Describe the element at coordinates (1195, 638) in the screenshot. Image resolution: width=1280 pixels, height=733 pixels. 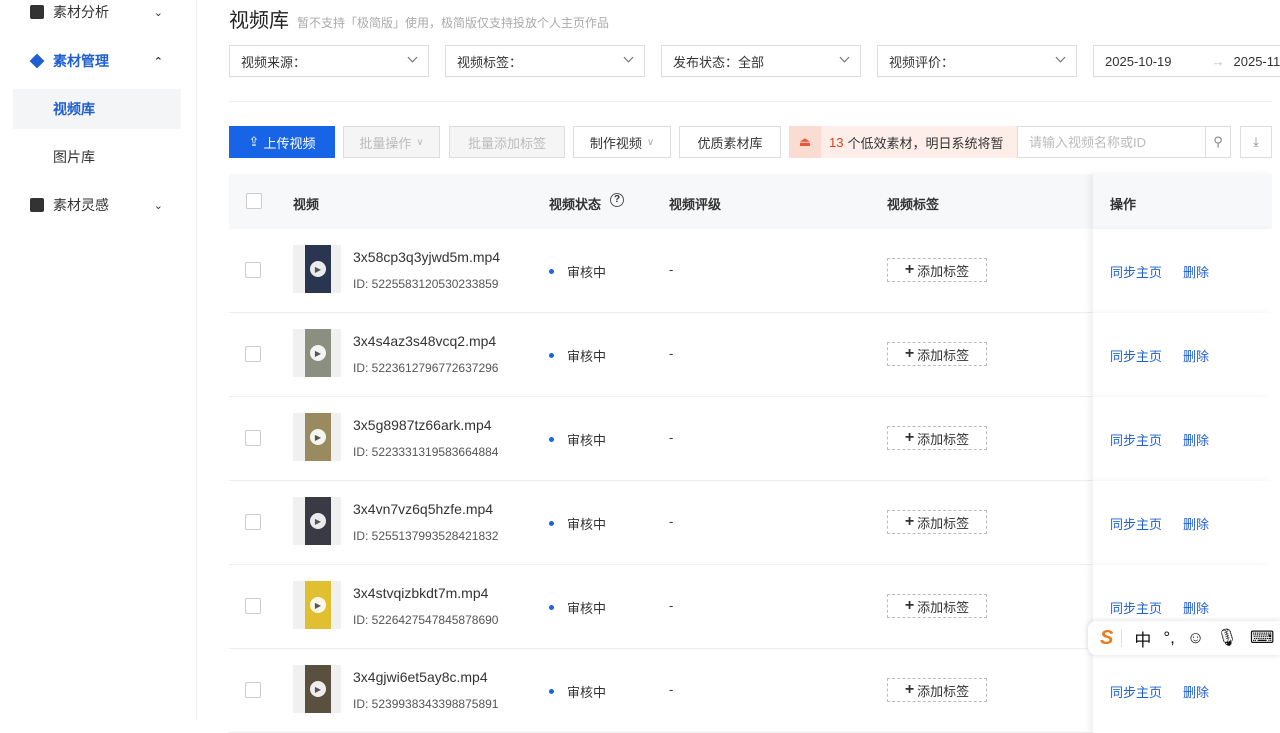
I see `emoji-icon: ☺` at that location.